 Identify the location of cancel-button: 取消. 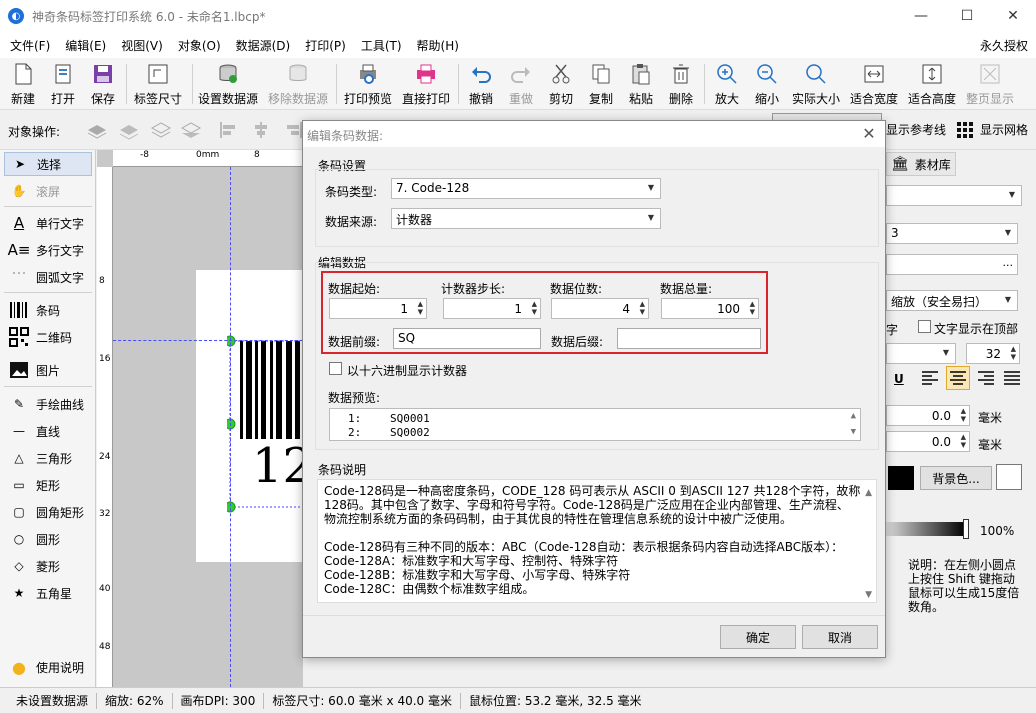
(840, 637).